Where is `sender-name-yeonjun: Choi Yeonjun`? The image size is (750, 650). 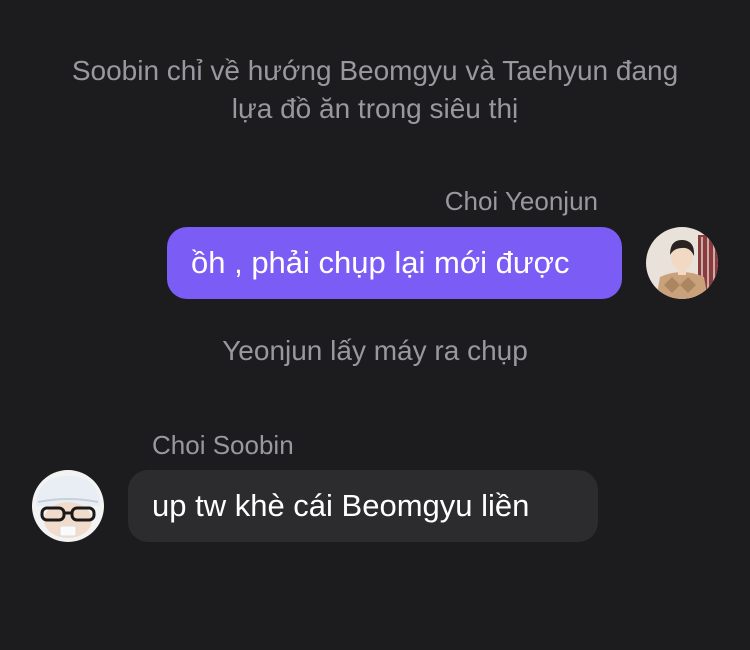
sender-name-yeonjun: Choi Yeonjun is located at coordinates (521, 201).